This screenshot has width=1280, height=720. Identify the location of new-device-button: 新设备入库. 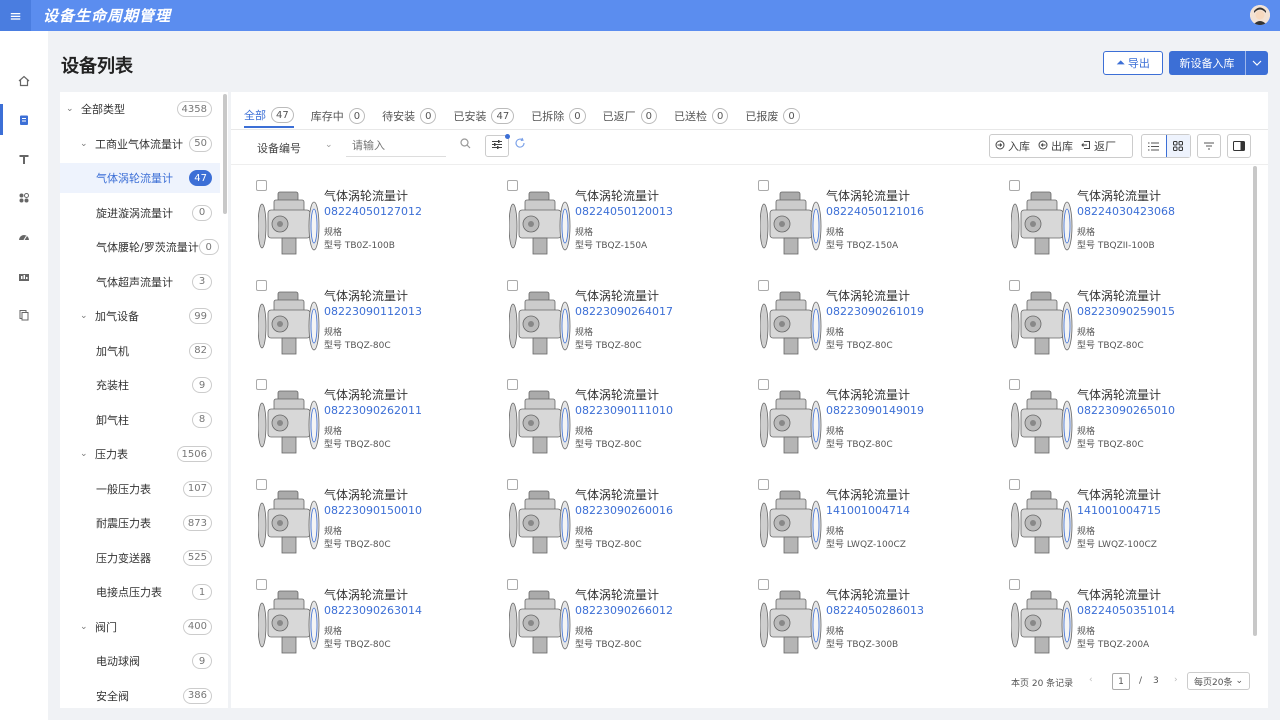
(1218, 63).